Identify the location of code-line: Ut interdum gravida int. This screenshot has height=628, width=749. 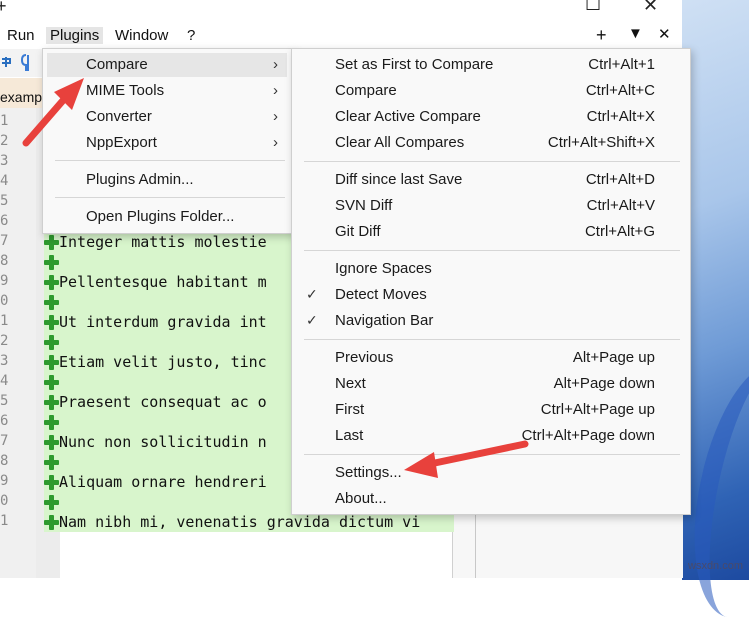
(163, 322).